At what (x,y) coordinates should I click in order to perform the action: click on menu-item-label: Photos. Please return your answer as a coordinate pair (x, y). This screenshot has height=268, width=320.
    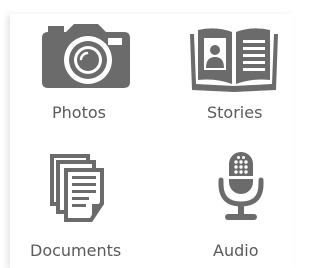
    Looking at the image, I should click on (79, 112).